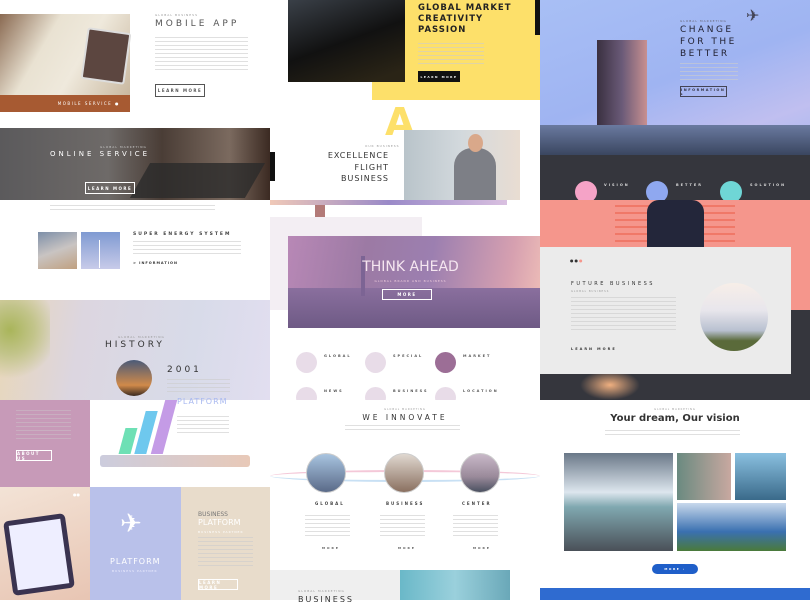  Describe the element at coordinates (675, 409) in the screenshot. I see `vision-kicker: GLOBAL MARKETING` at that location.